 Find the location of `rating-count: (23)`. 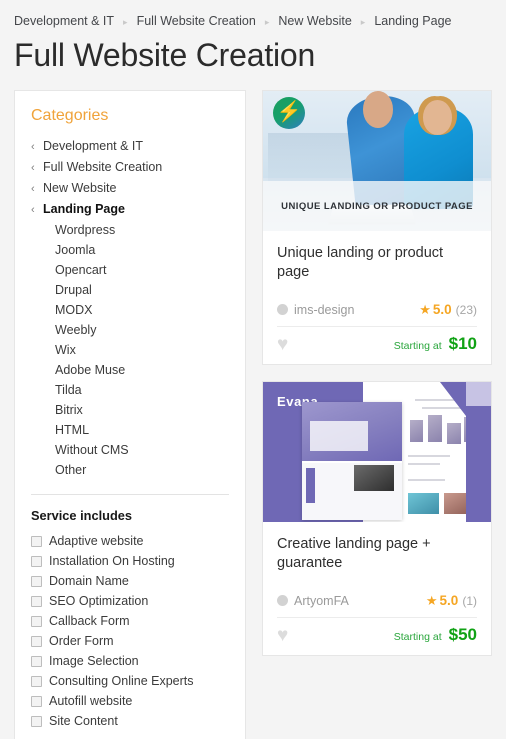

rating-count: (23) is located at coordinates (466, 310).